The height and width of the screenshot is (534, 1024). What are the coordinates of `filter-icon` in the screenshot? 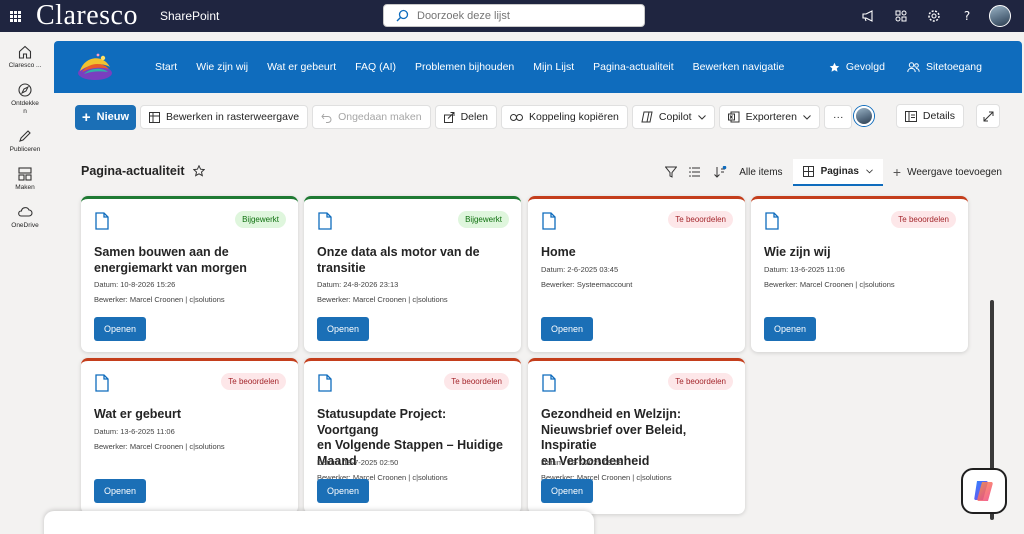 It's located at (671, 172).